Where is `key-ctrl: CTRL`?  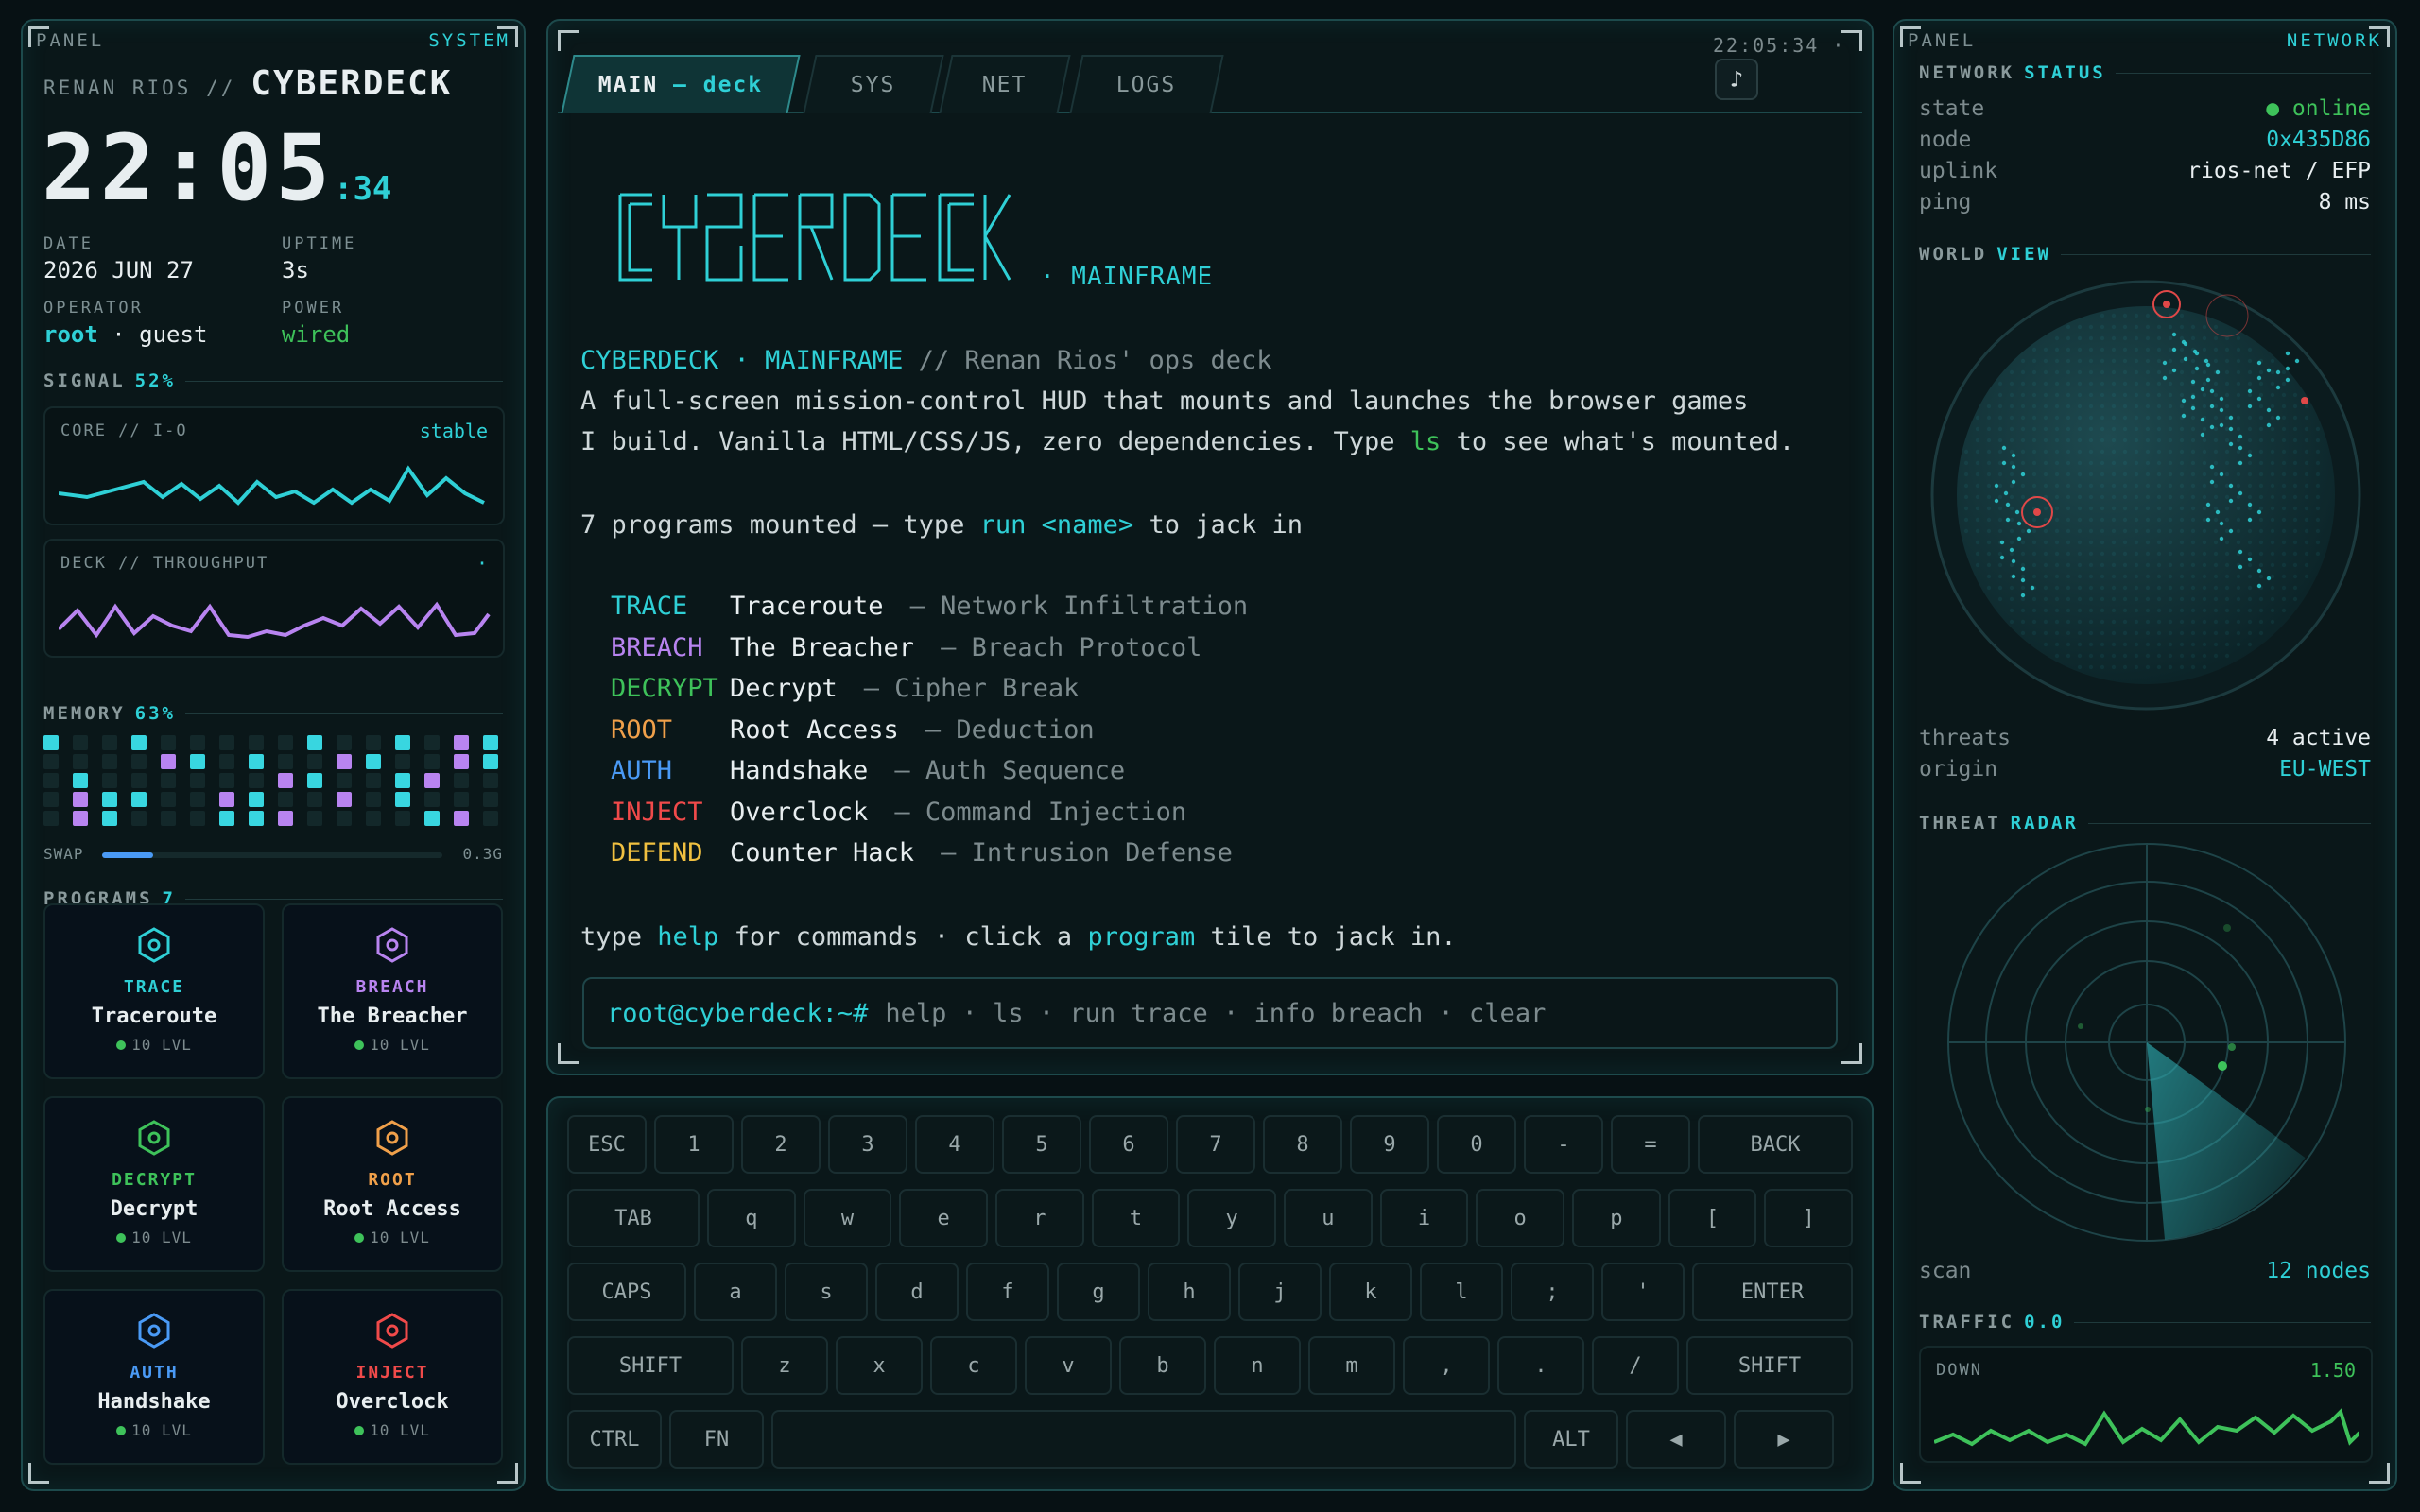
key-ctrl: CTRL is located at coordinates (614, 1439).